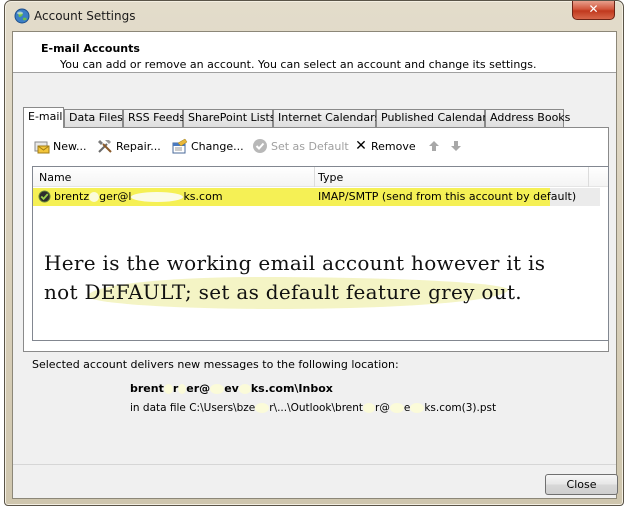  I want to click on tab-label: Internet Calendars, so click(329, 117).